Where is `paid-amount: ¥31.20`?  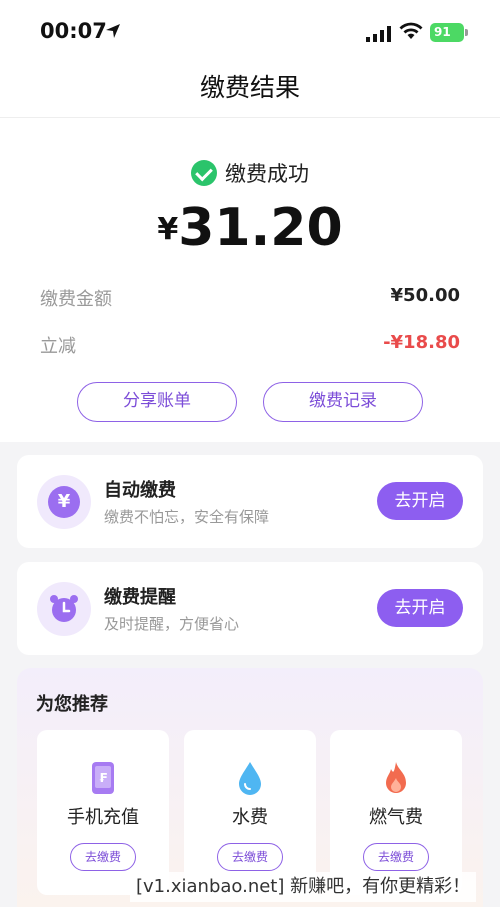
paid-amount: ¥31.20 is located at coordinates (250, 228).